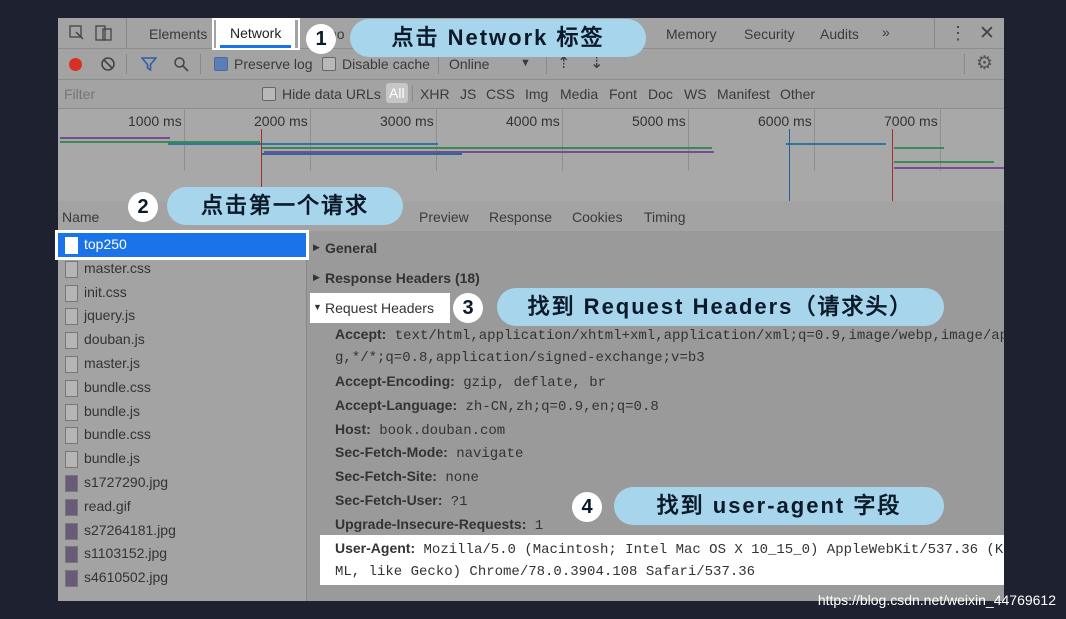 This screenshot has height=619, width=1066. I want to click on tab-preview: Preview, so click(444, 217).